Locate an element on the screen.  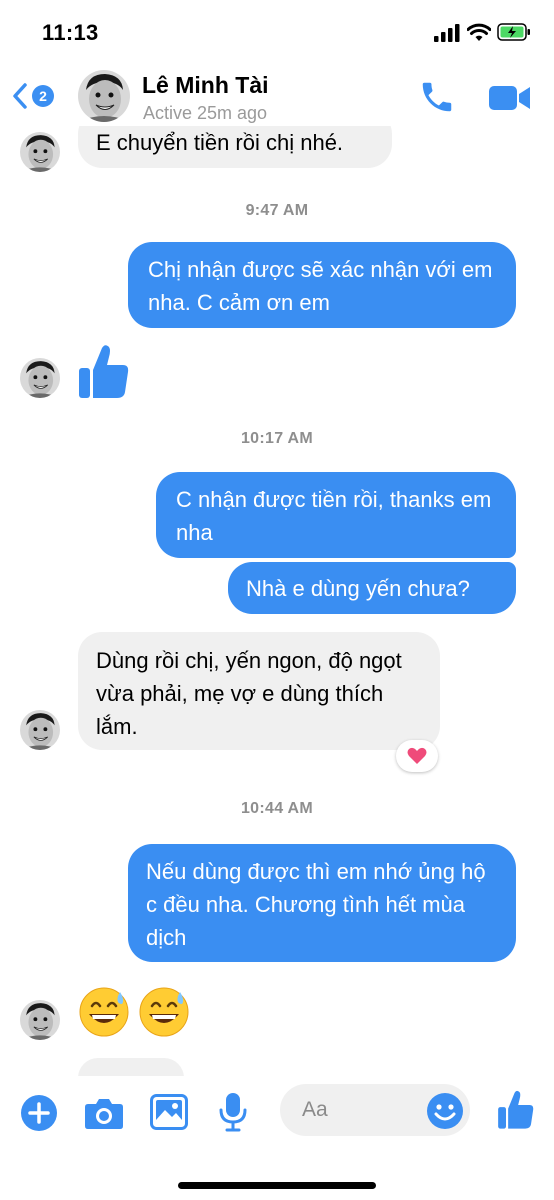
cellular-signal-icon is located at coordinates (447, 33).